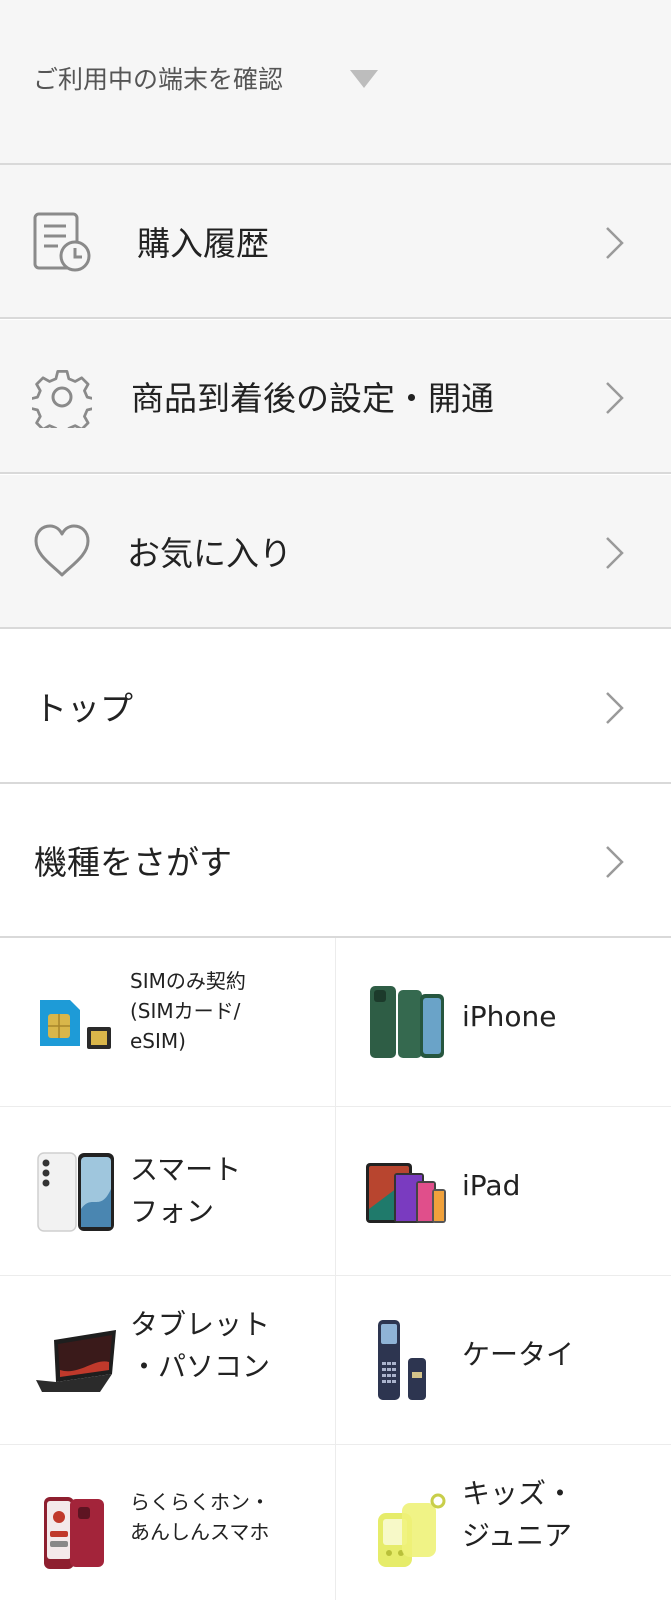  Describe the element at coordinates (335, 242) in the screenshot. I see `menu-item-purchase-history: 購入履歴` at that location.